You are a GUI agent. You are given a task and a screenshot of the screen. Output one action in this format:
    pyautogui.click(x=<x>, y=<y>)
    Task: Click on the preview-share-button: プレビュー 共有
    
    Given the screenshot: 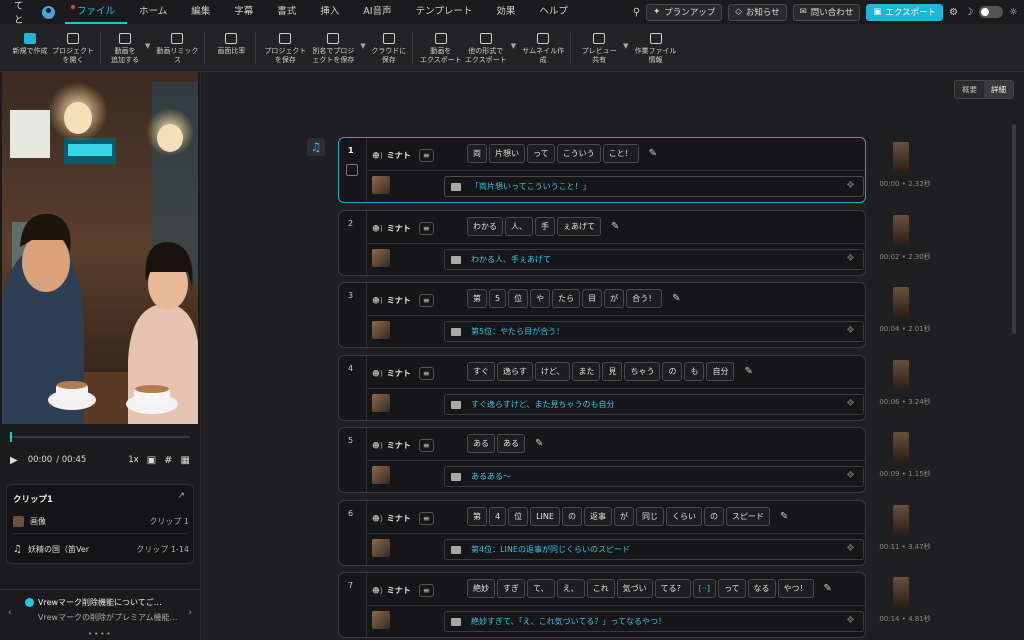 What is the action you would take?
    pyautogui.click(x=599, y=44)
    